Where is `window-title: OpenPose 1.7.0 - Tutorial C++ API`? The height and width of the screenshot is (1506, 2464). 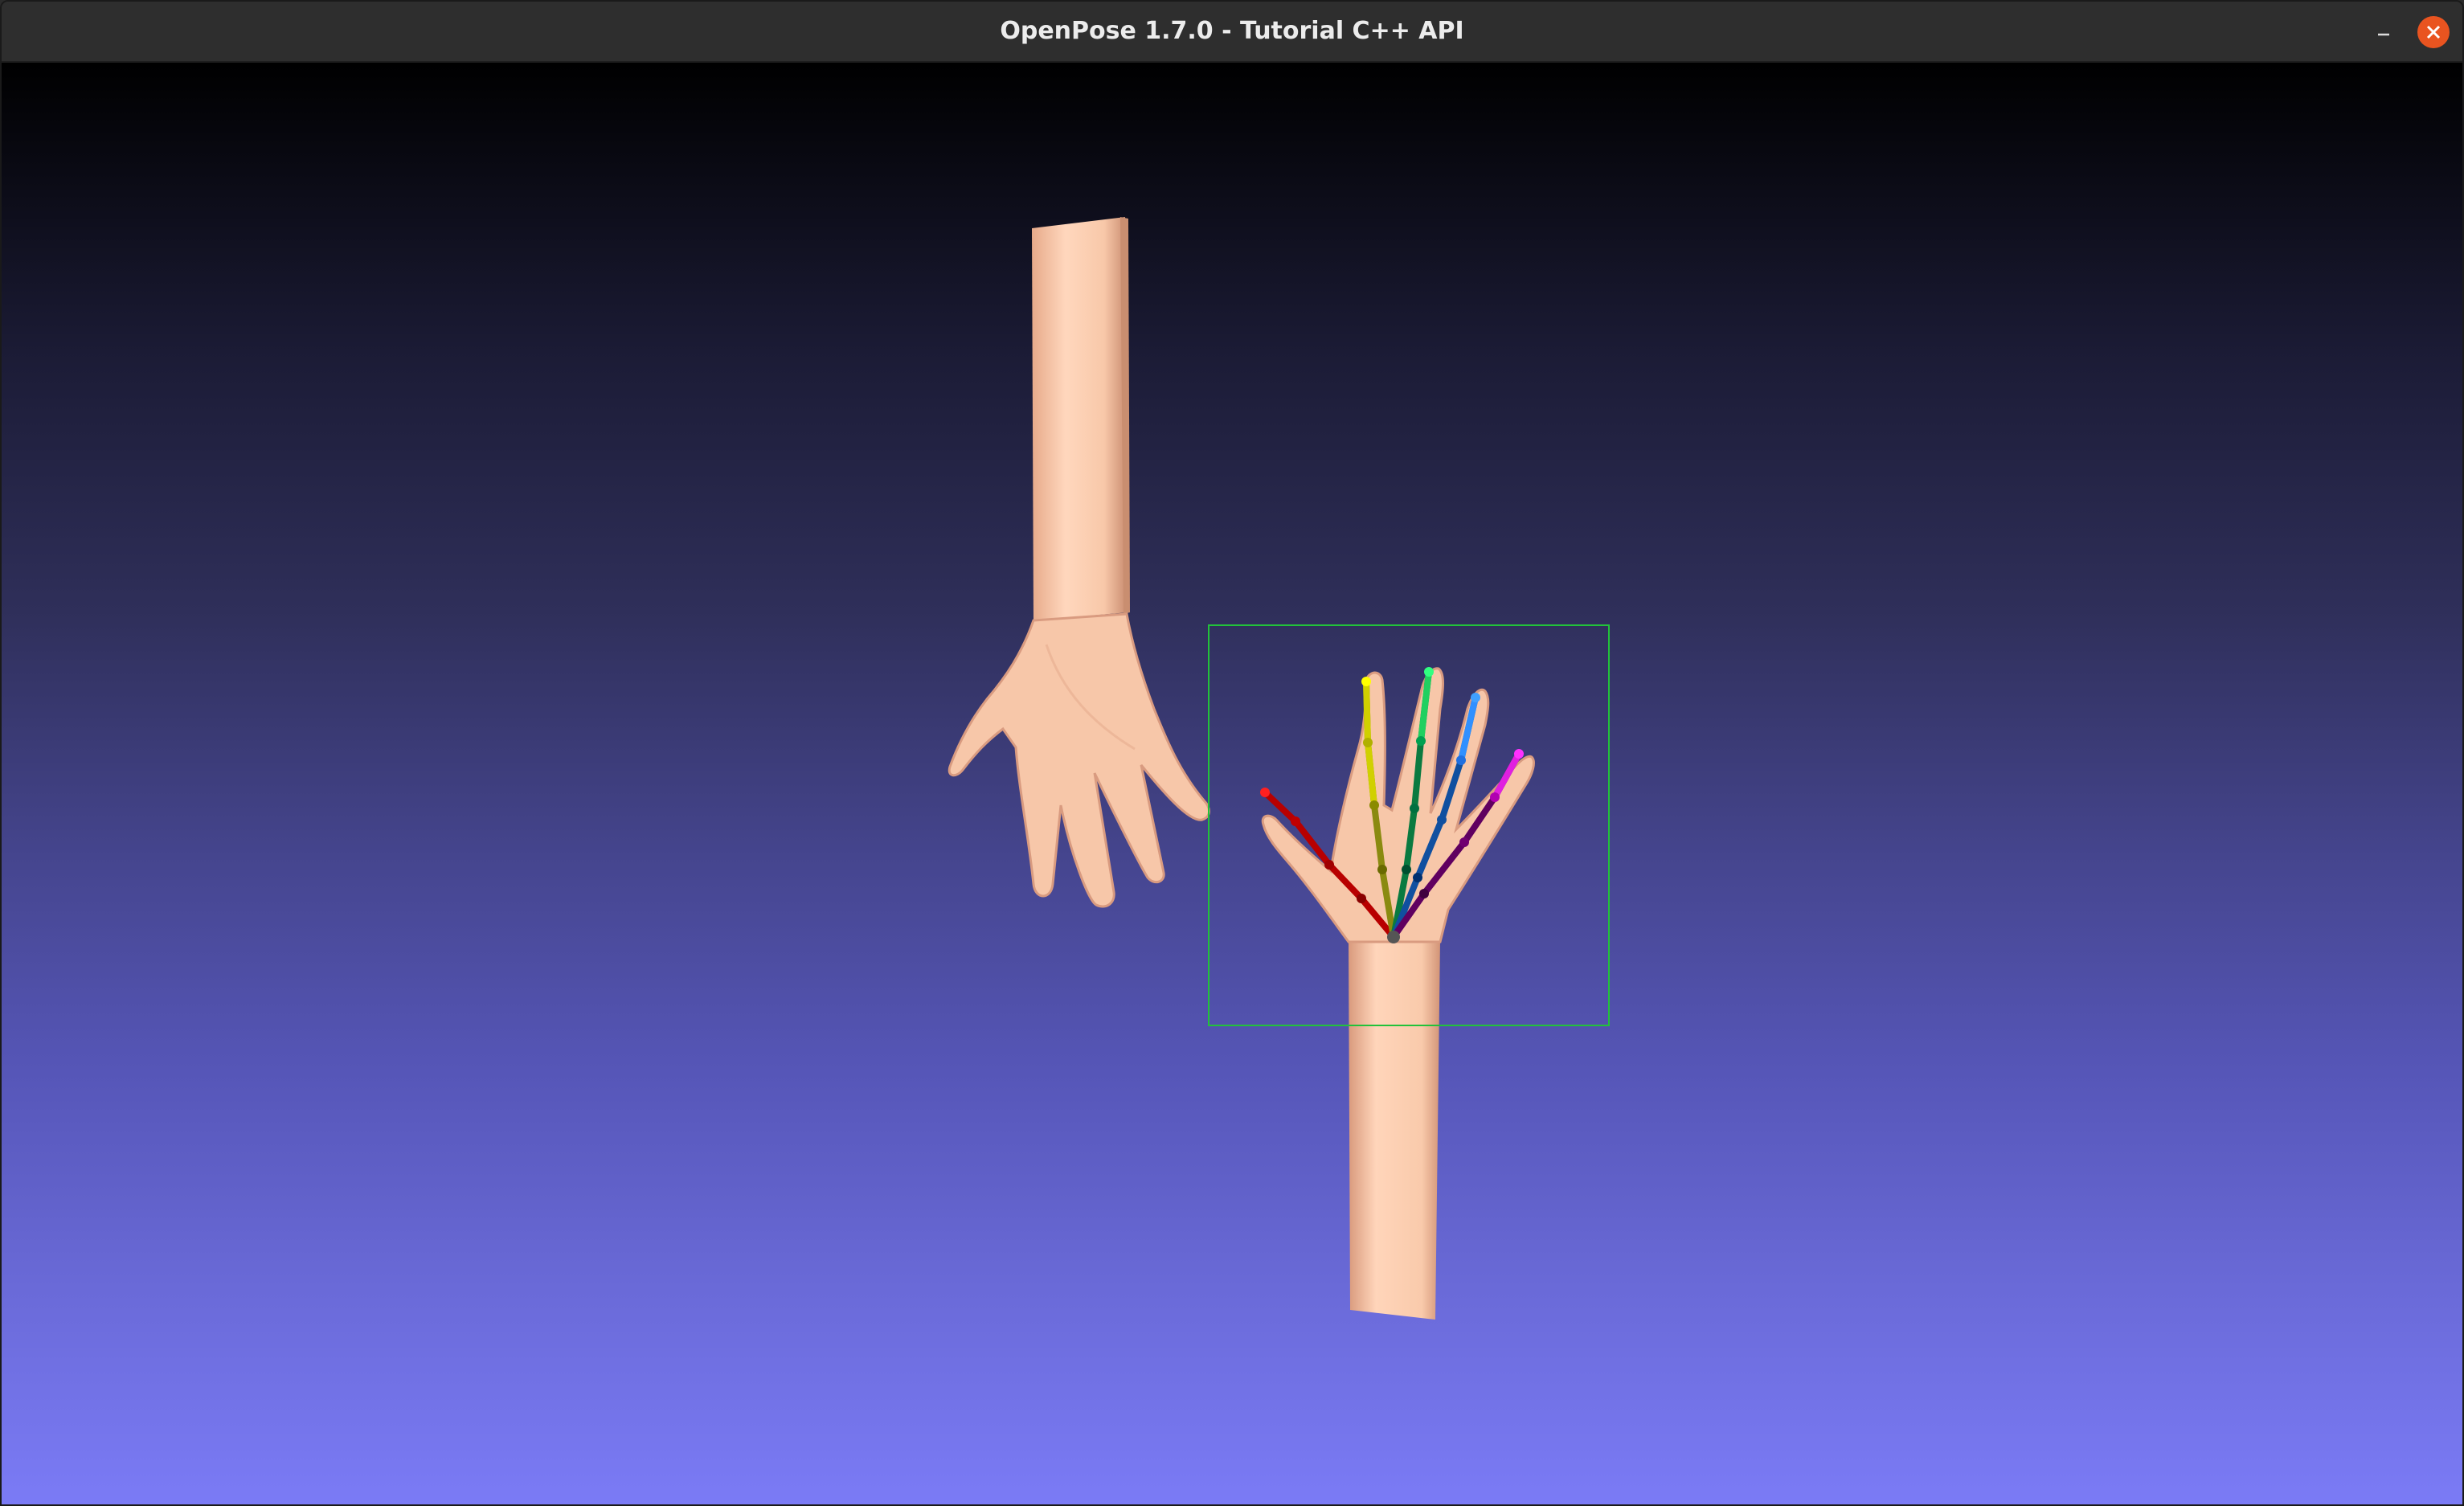
window-title: OpenPose 1.7.0 - Tutorial C++ API is located at coordinates (1232, 31).